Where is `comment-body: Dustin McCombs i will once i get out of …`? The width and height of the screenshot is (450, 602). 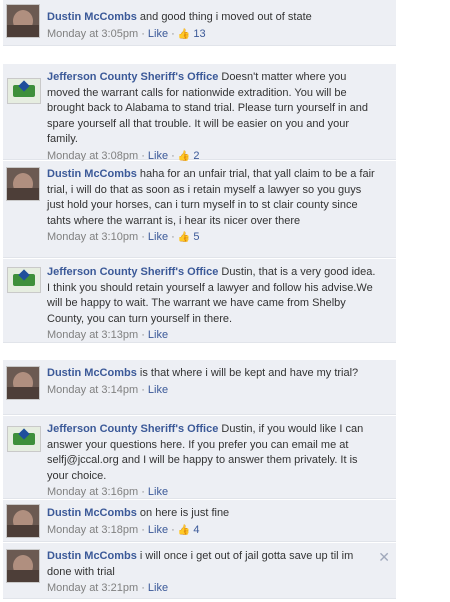
comment-body: Dustin McCombs i will once i get out of … is located at coordinates (212, 572).